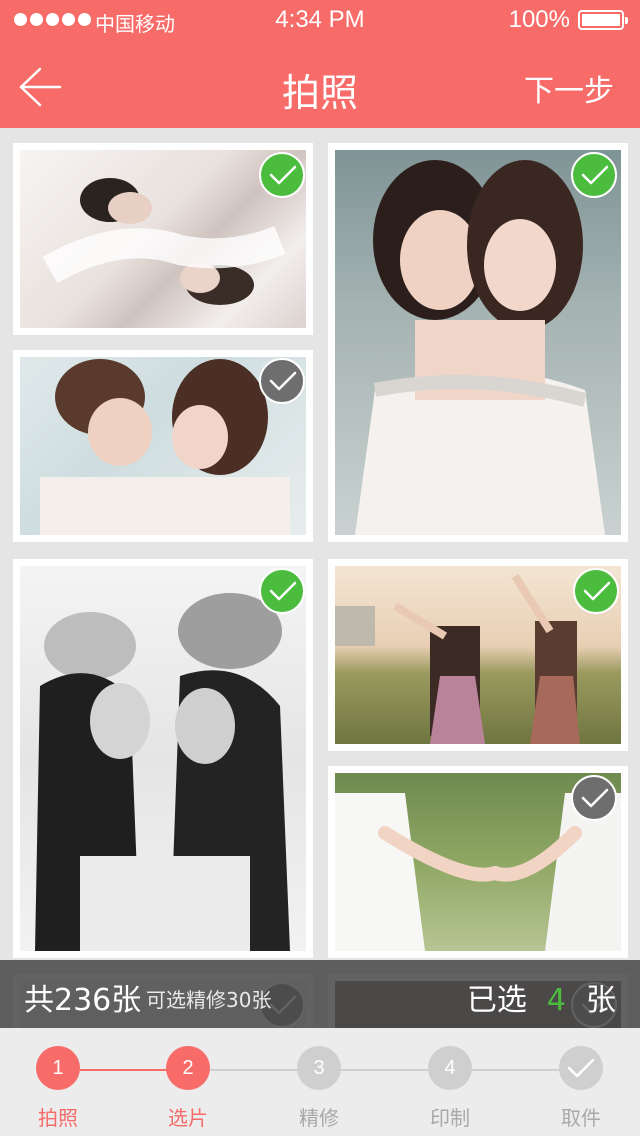  Describe the element at coordinates (320, 20) in the screenshot. I see `status-bar: 中国移动 4:34 PM 100%` at that location.